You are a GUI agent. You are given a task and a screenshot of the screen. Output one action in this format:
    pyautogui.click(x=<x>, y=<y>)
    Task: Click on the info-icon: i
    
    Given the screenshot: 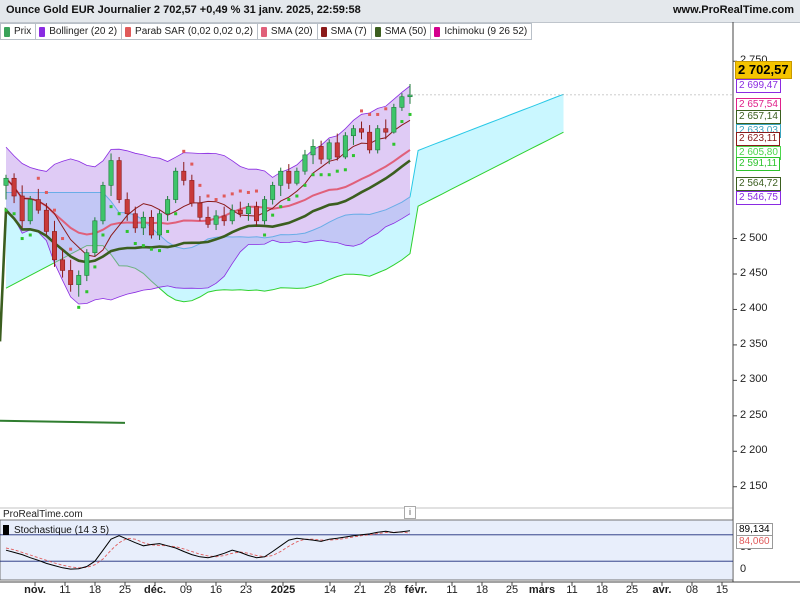 What is the action you would take?
    pyautogui.click(x=410, y=512)
    